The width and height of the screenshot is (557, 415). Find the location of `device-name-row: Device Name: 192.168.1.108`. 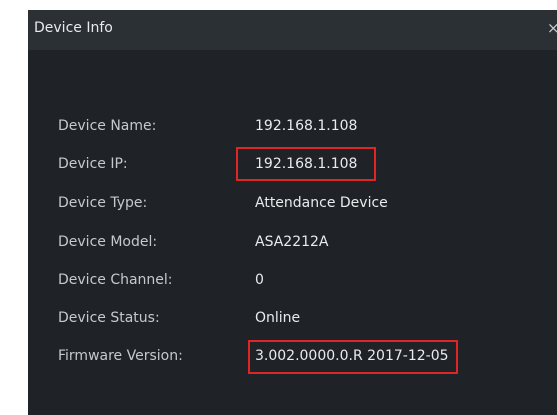

device-name-row: Device Name: 192.168.1.108 is located at coordinates (292, 128).